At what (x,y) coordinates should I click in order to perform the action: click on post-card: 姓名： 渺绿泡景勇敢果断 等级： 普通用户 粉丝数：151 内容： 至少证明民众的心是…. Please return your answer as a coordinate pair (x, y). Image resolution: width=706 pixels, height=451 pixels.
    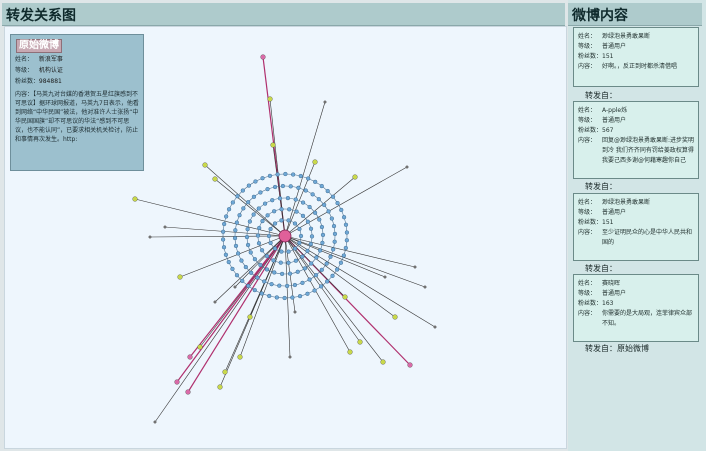
    Looking at the image, I should click on (636, 227).